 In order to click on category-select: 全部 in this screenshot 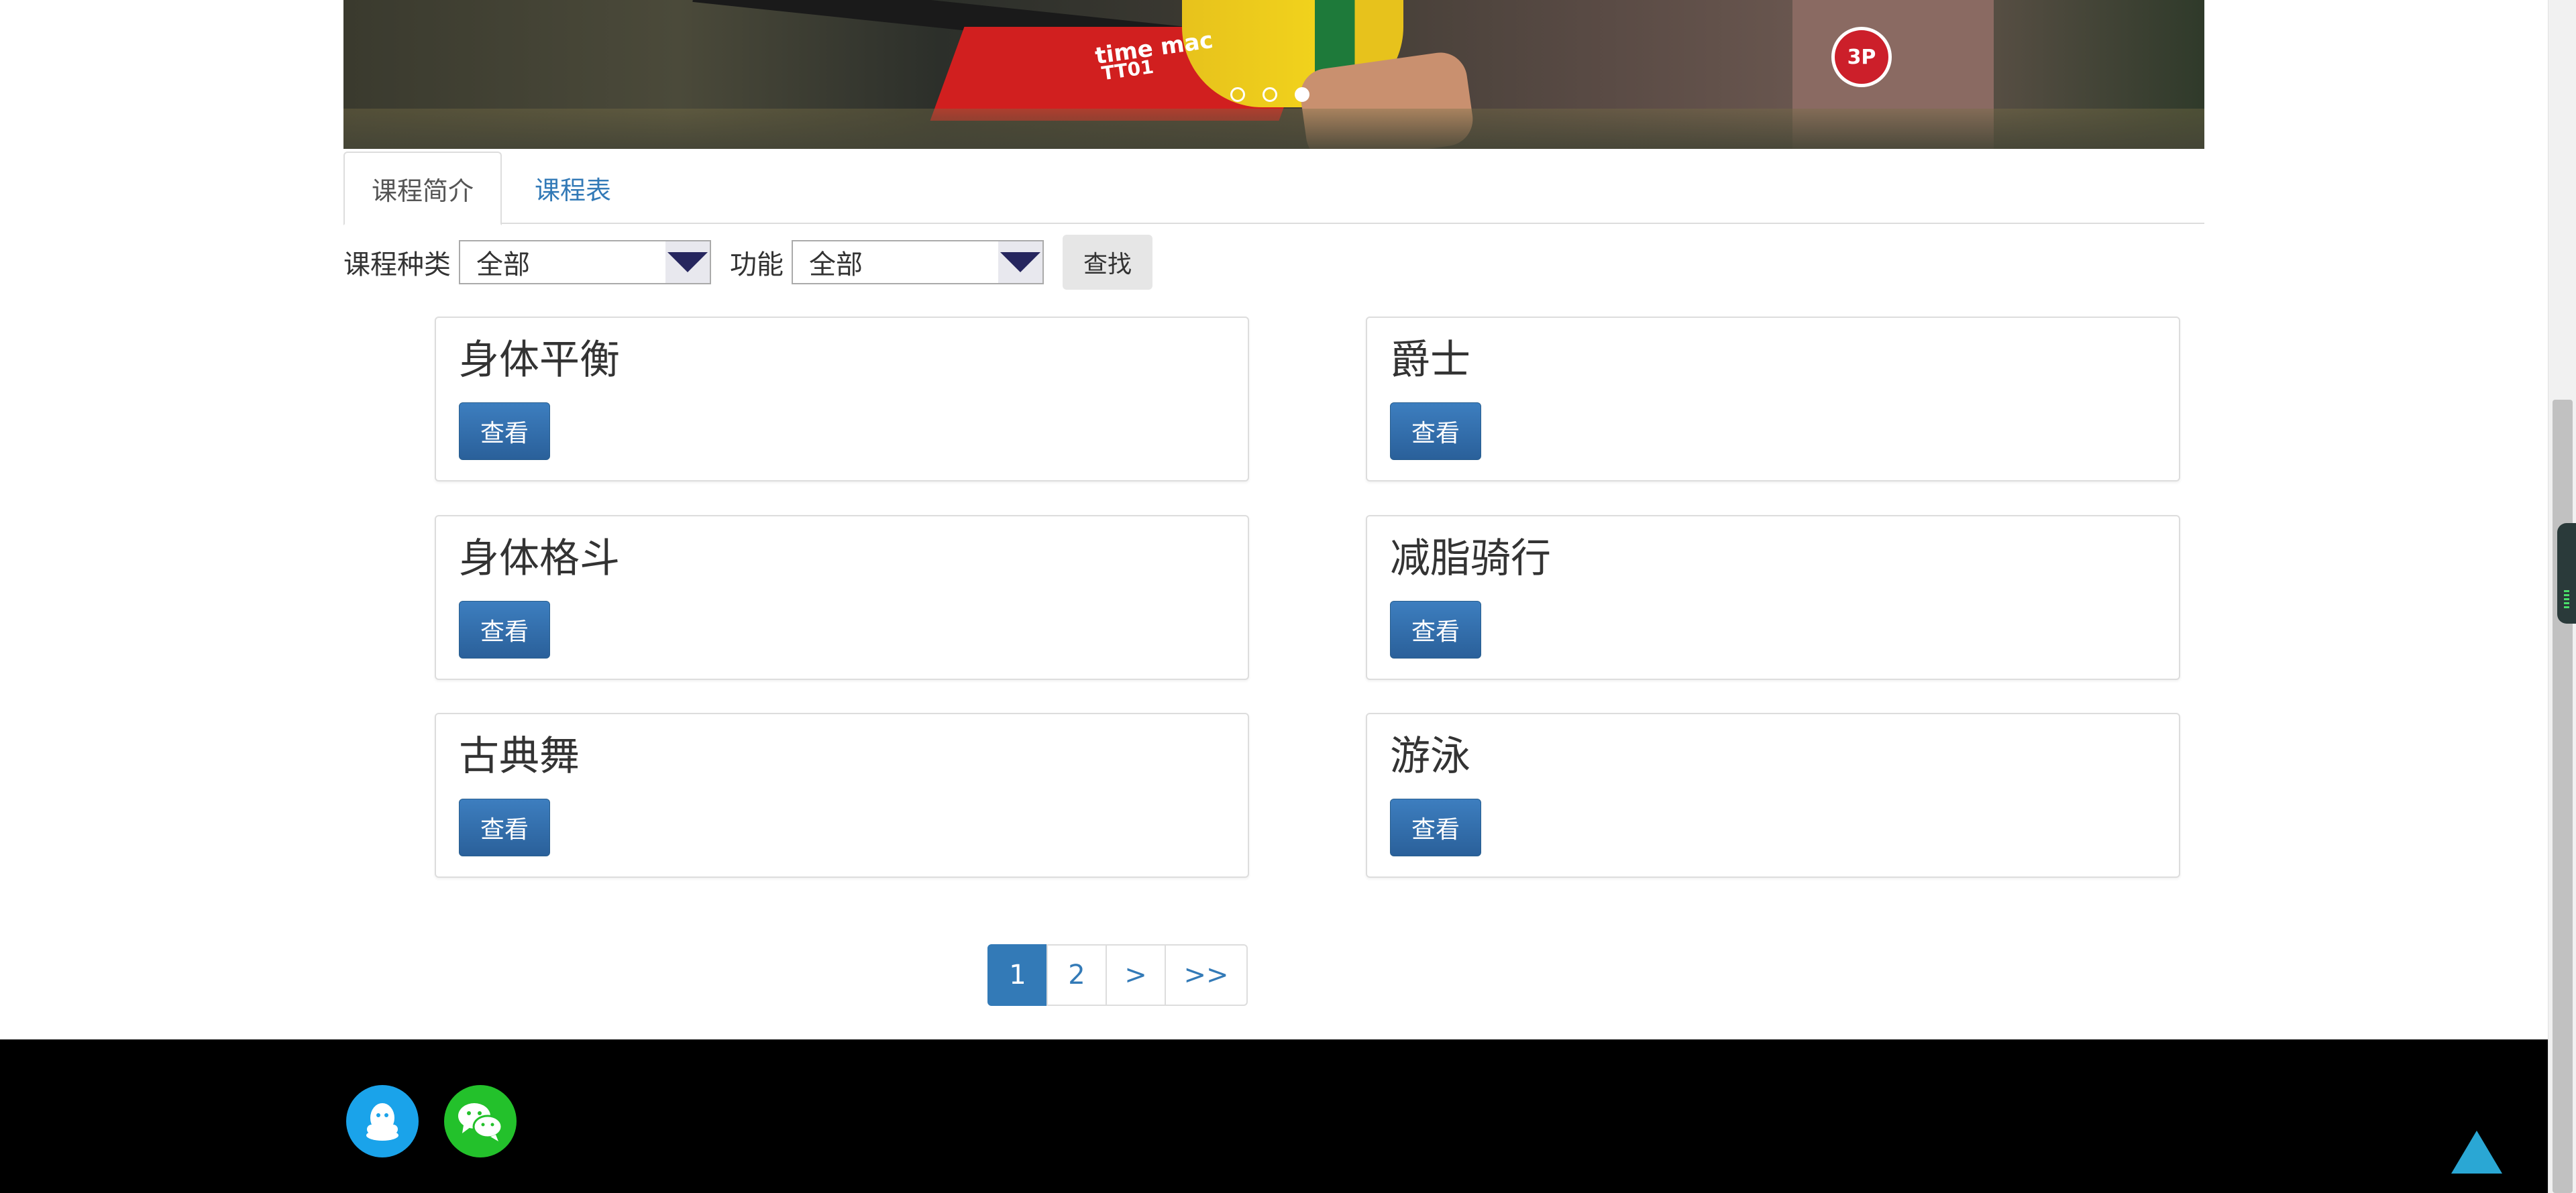, I will do `click(585, 262)`.